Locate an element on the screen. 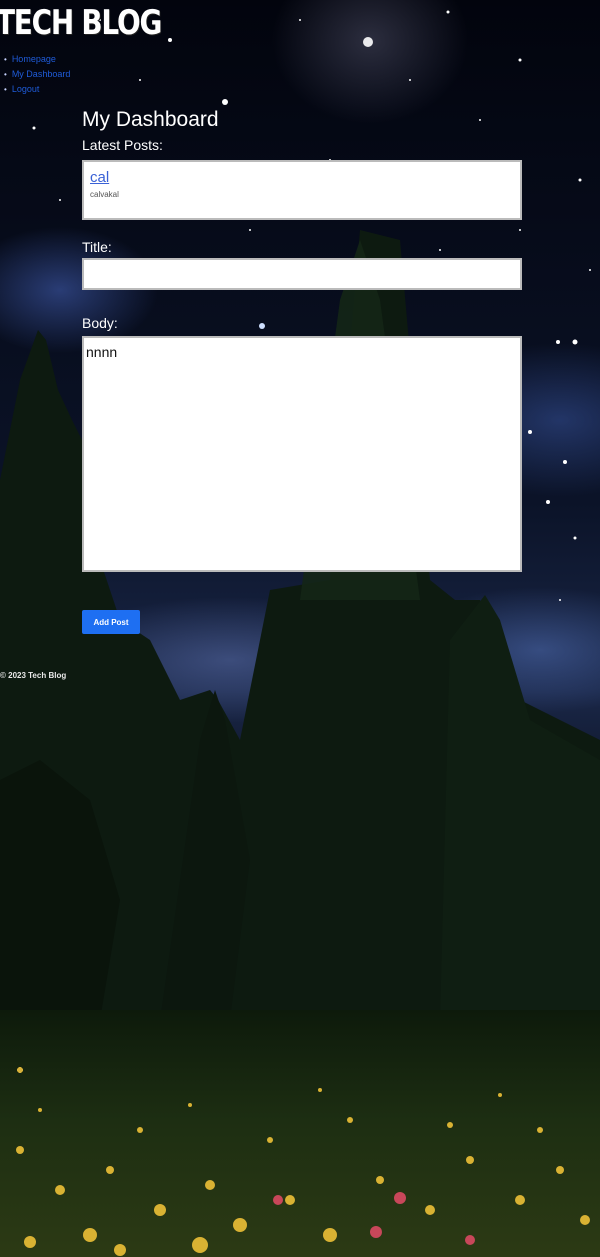  nav-item-dashboard: My Dashboard is located at coordinates (100, 74).